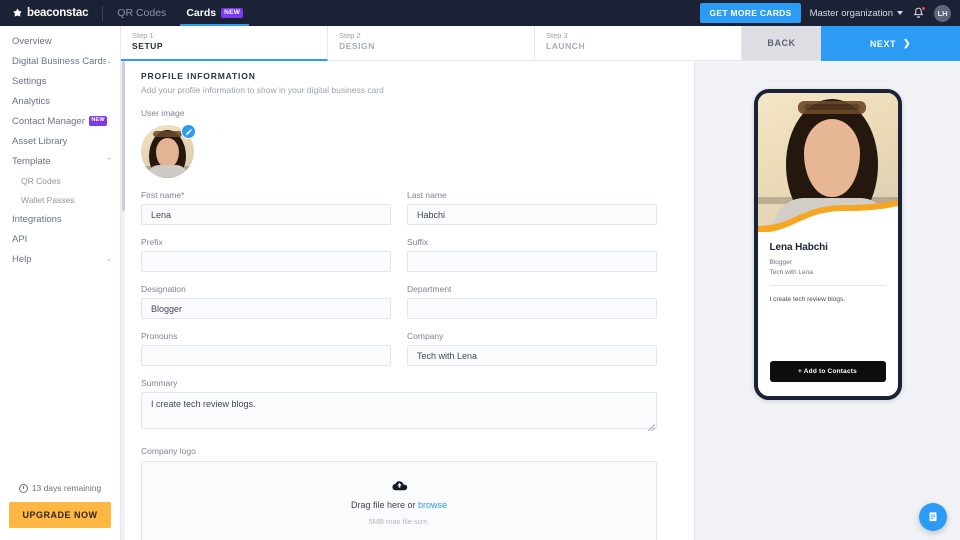 The height and width of the screenshot is (540, 960). I want to click on sidebar-item-label: Analytics, so click(31, 101).